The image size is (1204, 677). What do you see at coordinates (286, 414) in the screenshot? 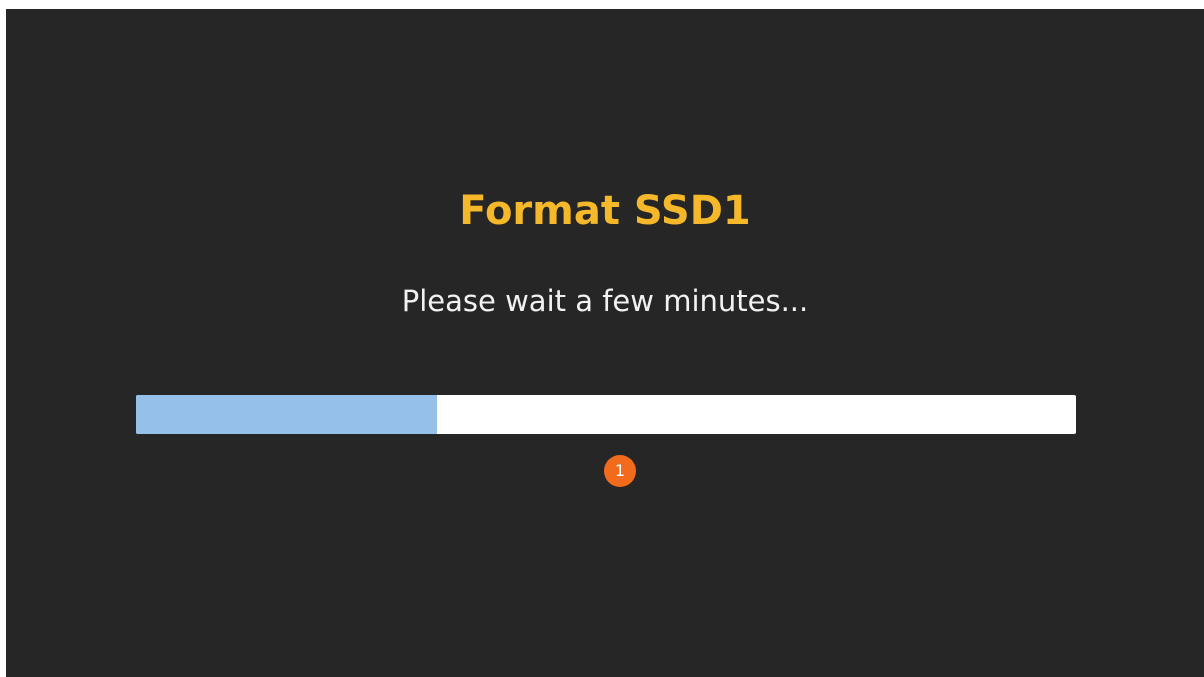
I see `progress-bar-fill` at bounding box center [286, 414].